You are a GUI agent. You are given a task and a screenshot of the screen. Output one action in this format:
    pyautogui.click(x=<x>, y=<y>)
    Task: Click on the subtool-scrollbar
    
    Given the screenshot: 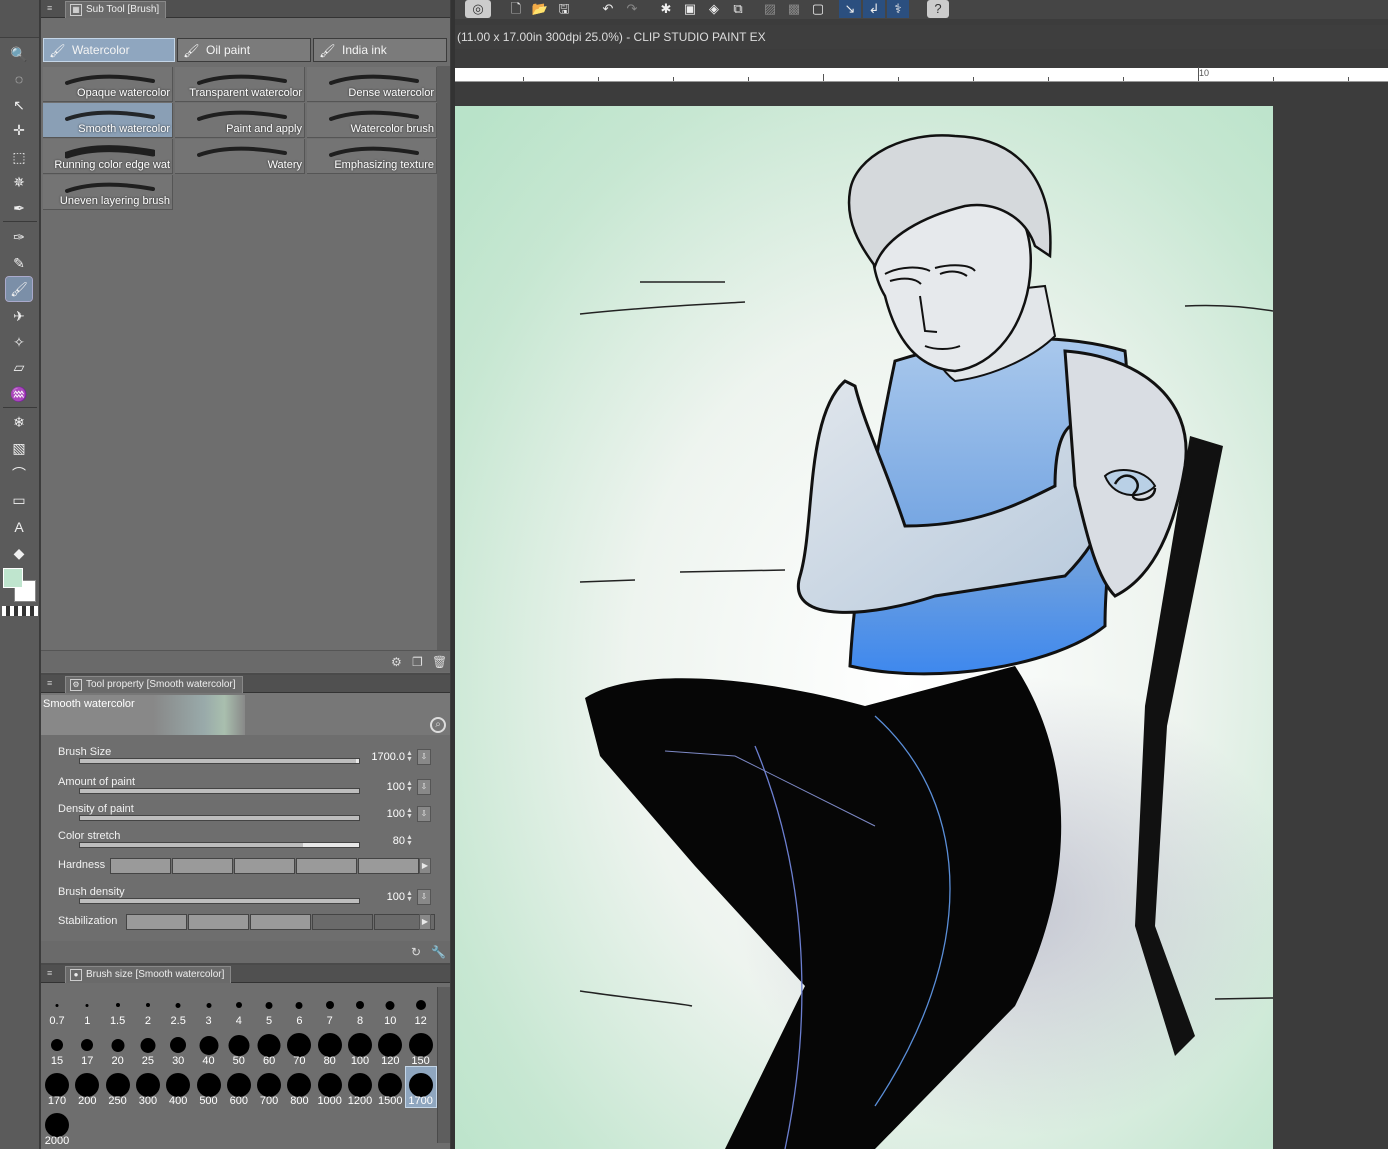 What is the action you would take?
    pyautogui.click(x=443, y=358)
    